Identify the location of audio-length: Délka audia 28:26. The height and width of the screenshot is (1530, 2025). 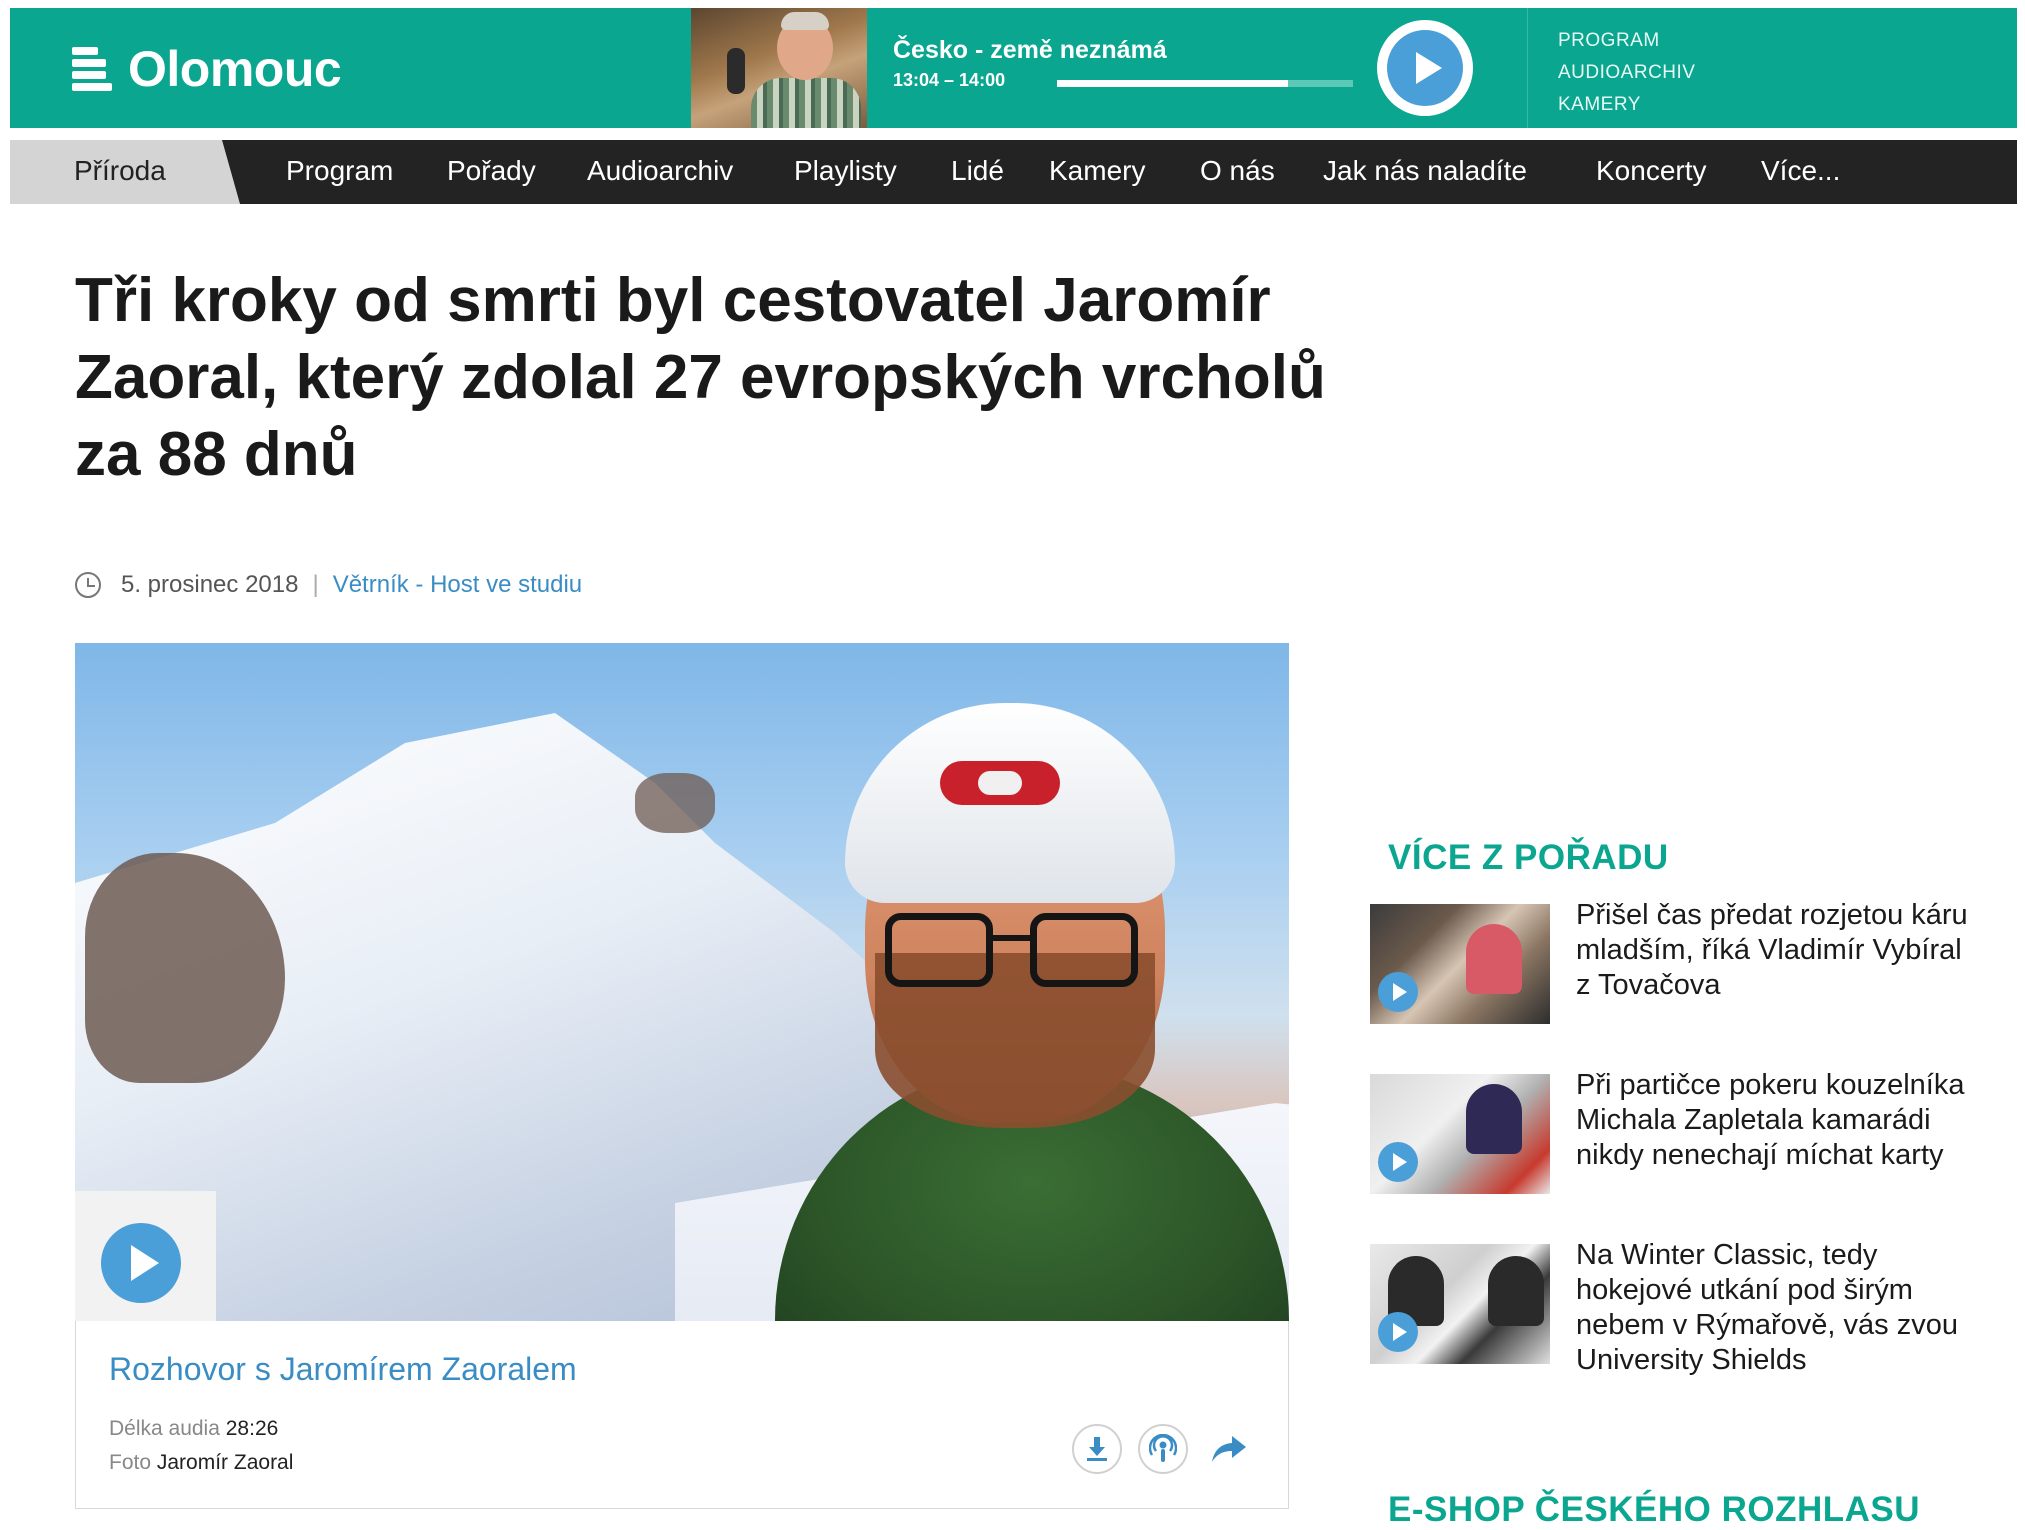
(193, 1429).